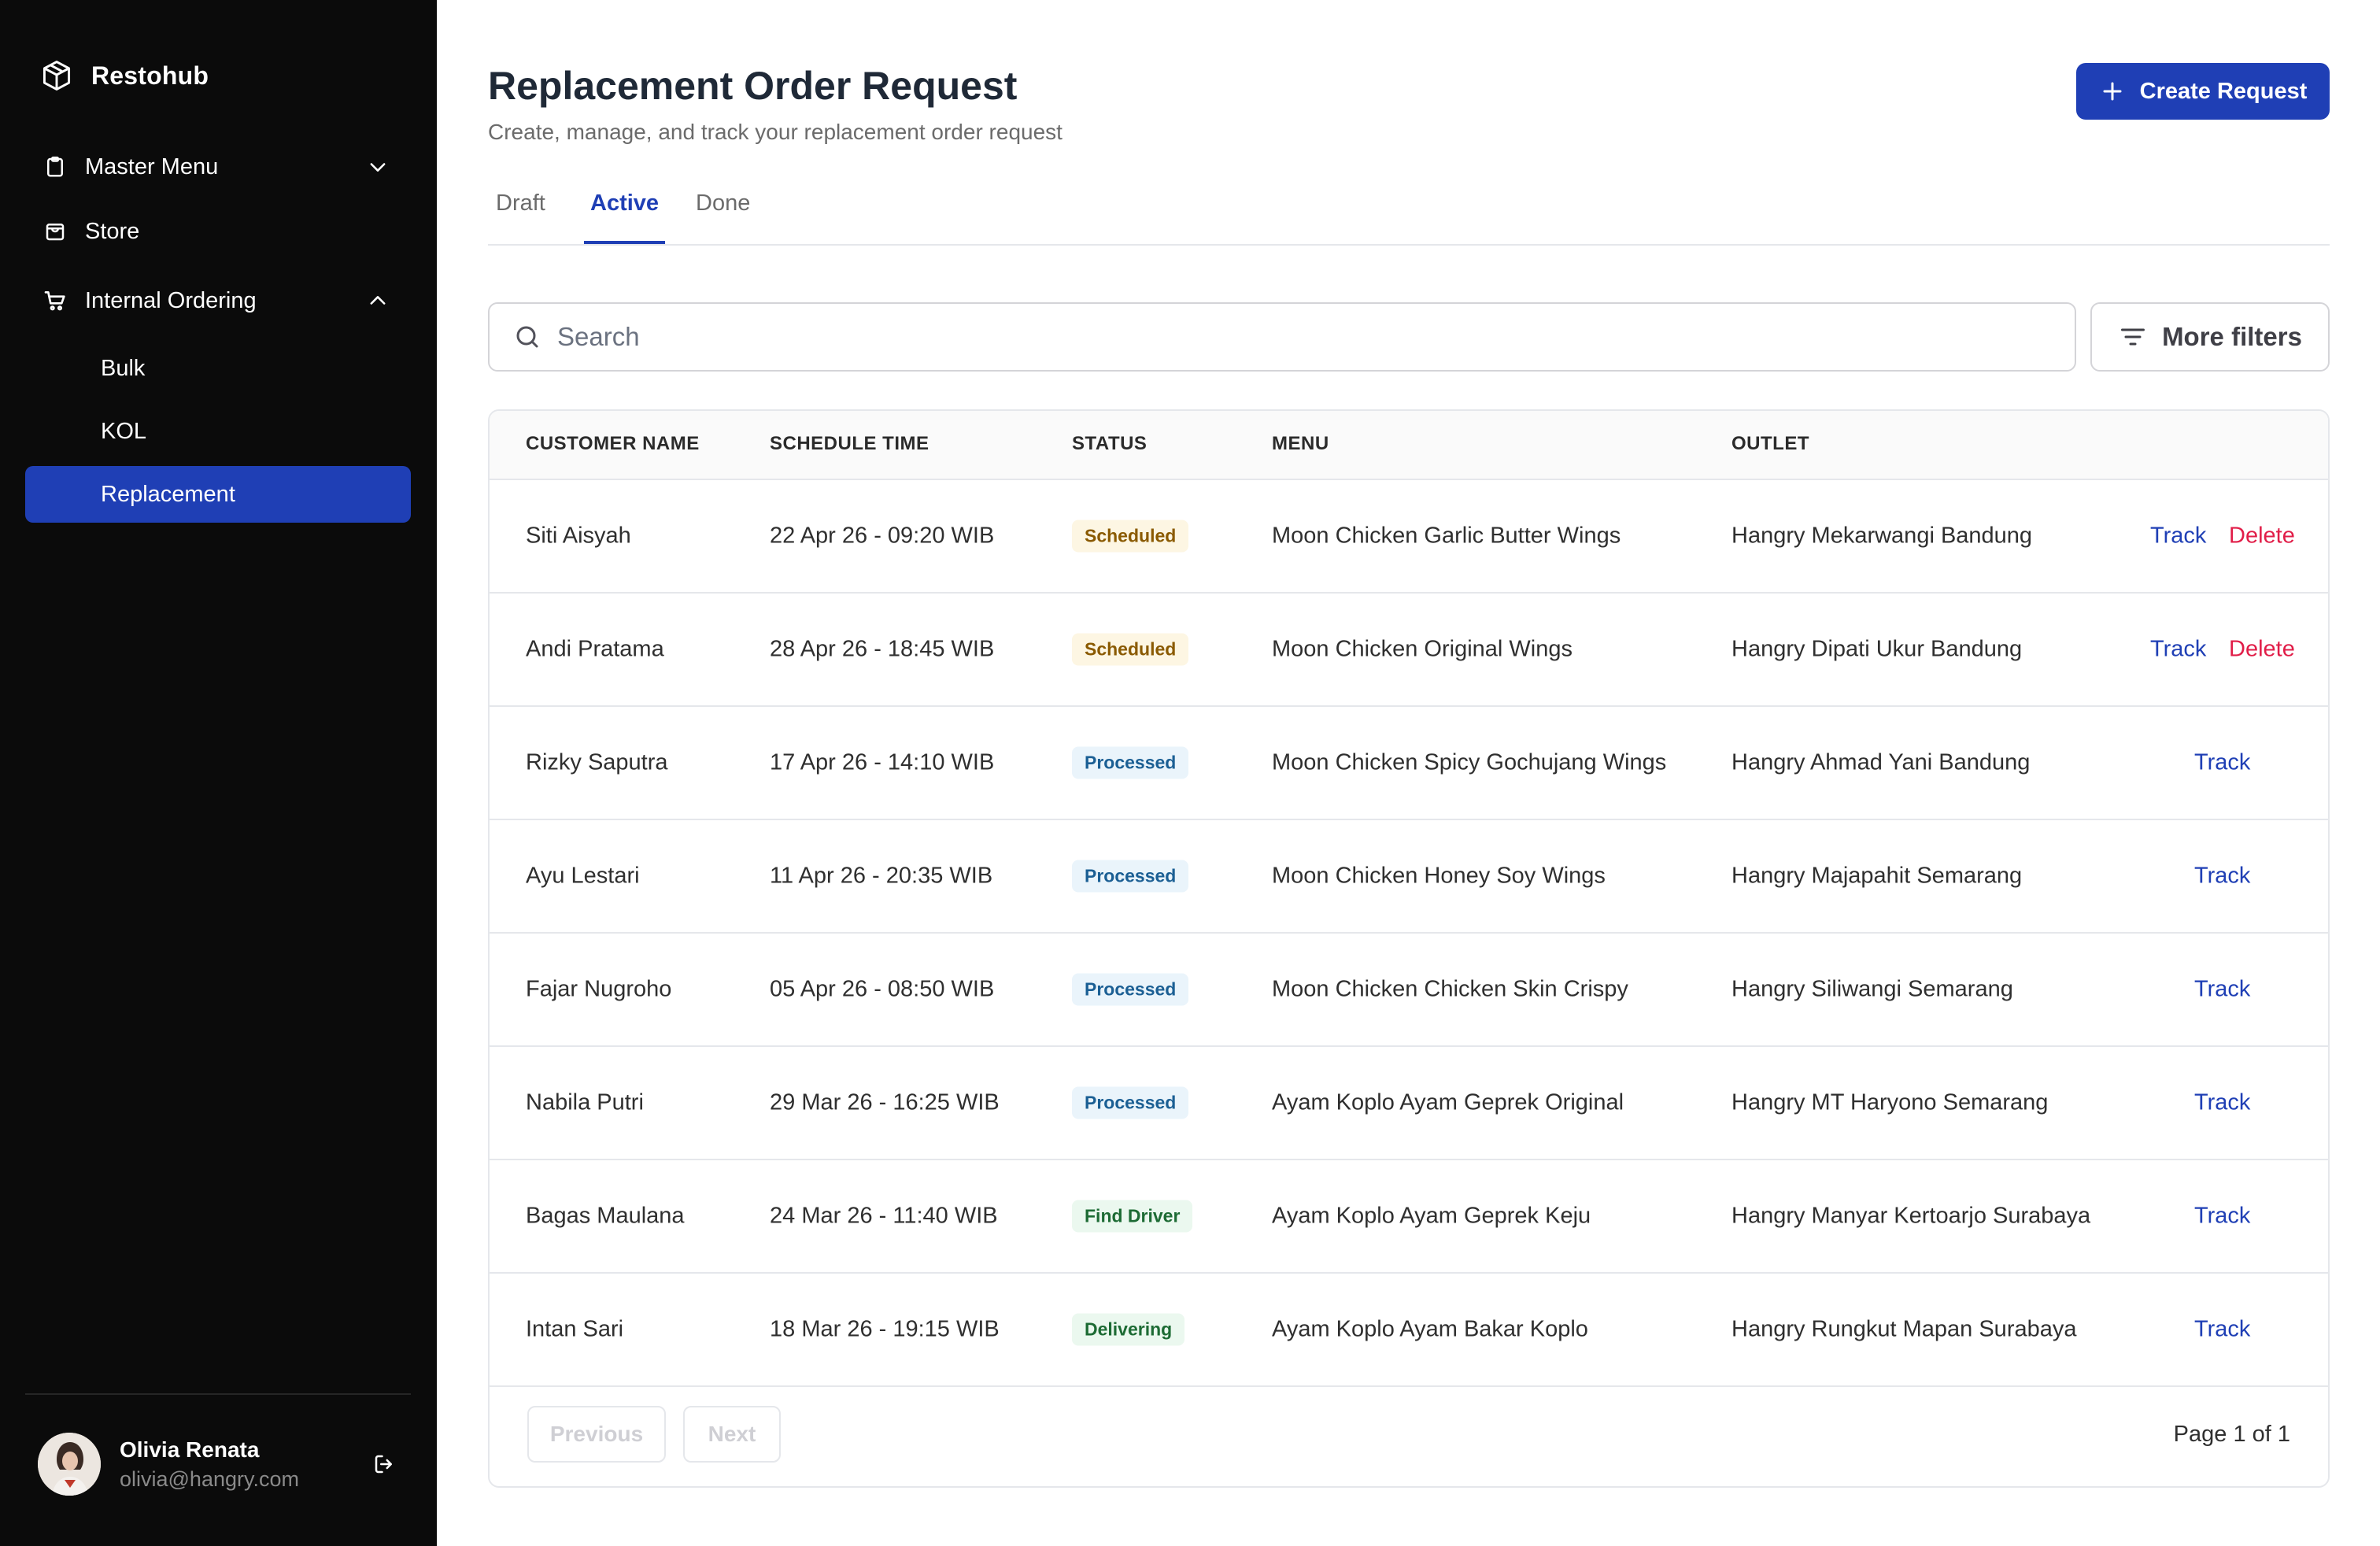 This screenshot has width=2380, height=1546. Describe the element at coordinates (123, 368) in the screenshot. I see `sidebar-item-label: Bulk` at that location.